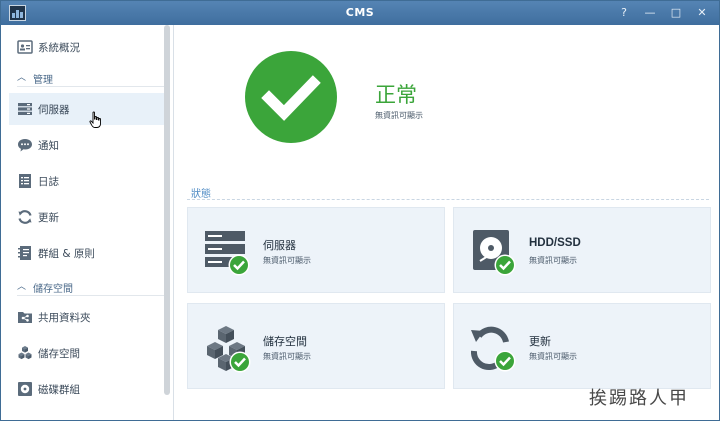 The height and width of the screenshot is (421, 720). What do you see at coordinates (86, 77) in the screenshot?
I see `section-header-management: ︿ 管理` at bounding box center [86, 77].